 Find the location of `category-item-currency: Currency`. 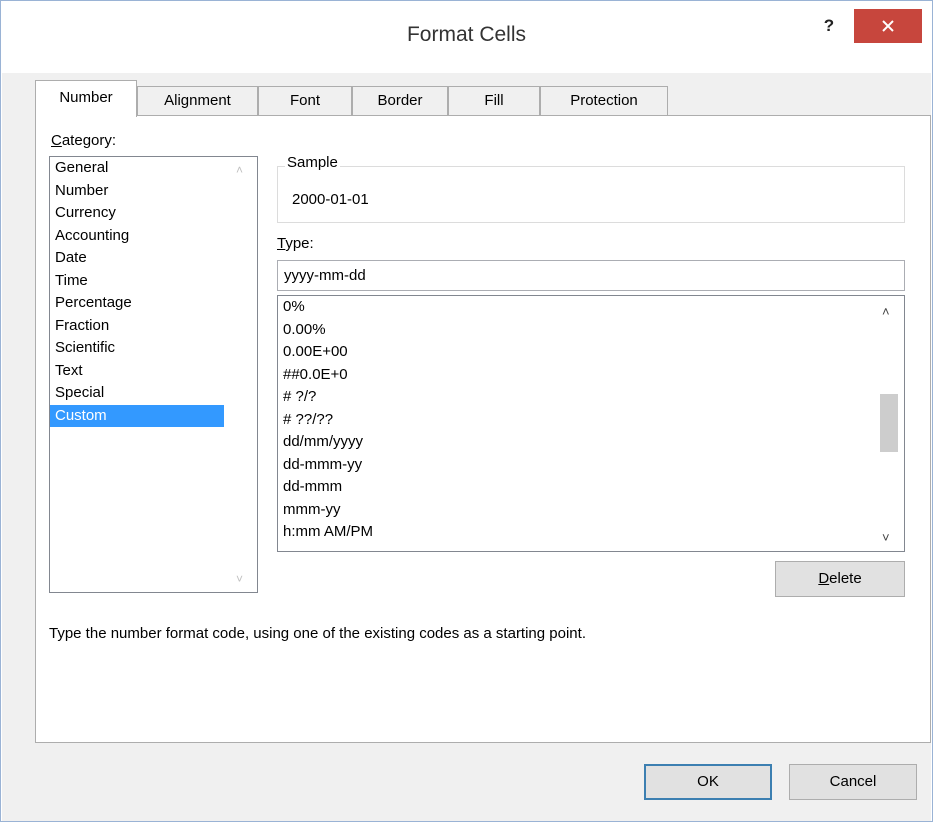

category-item-currency: Currency is located at coordinates (153, 213).